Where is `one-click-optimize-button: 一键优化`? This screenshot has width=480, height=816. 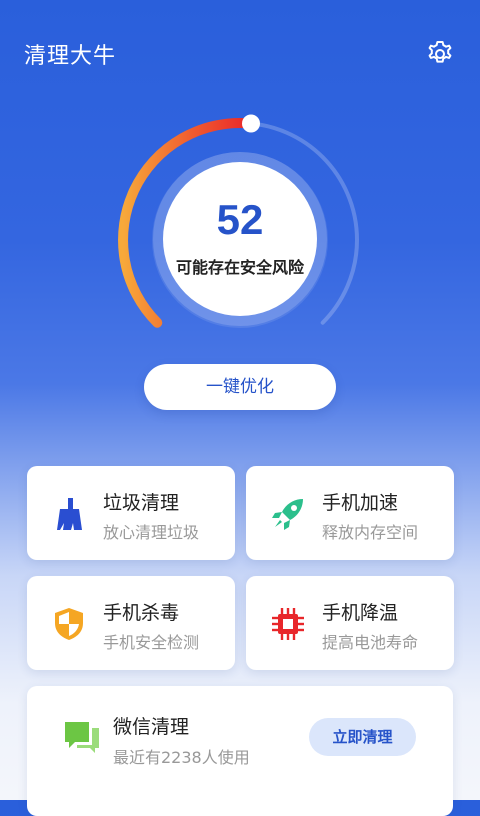
one-click-optimize-button: 一键优化 is located at coordinates (240, 387).